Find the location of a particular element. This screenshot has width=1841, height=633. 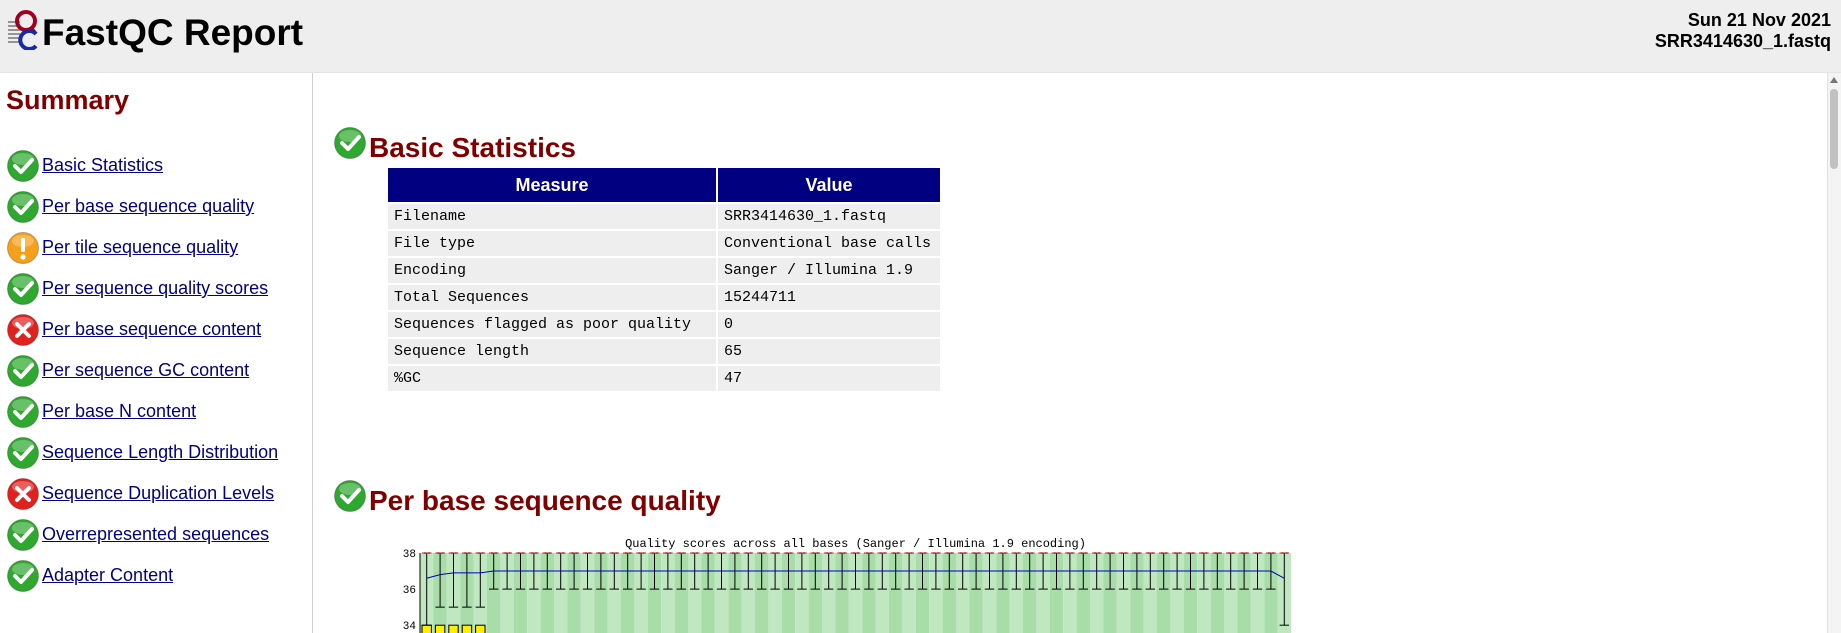

y-tick-label: 38 is located at coordinates (409, 555).